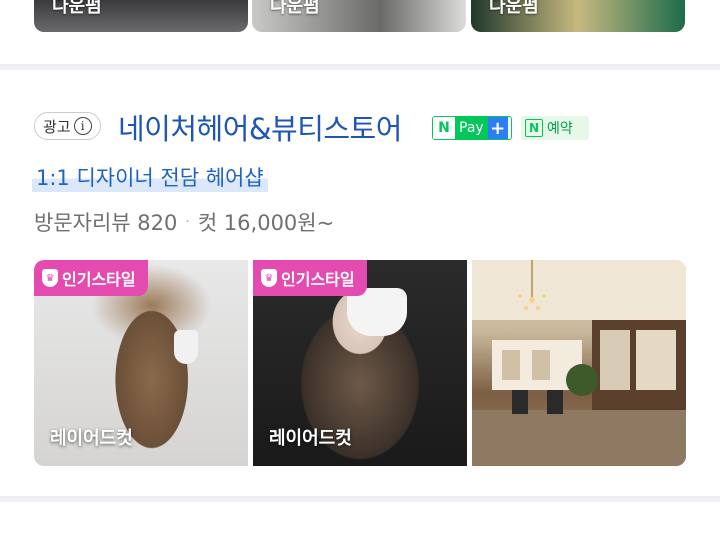 The width and height of the screenshot is (720, 540). I want to click on reservation-label: 예약, so click(560, 129).